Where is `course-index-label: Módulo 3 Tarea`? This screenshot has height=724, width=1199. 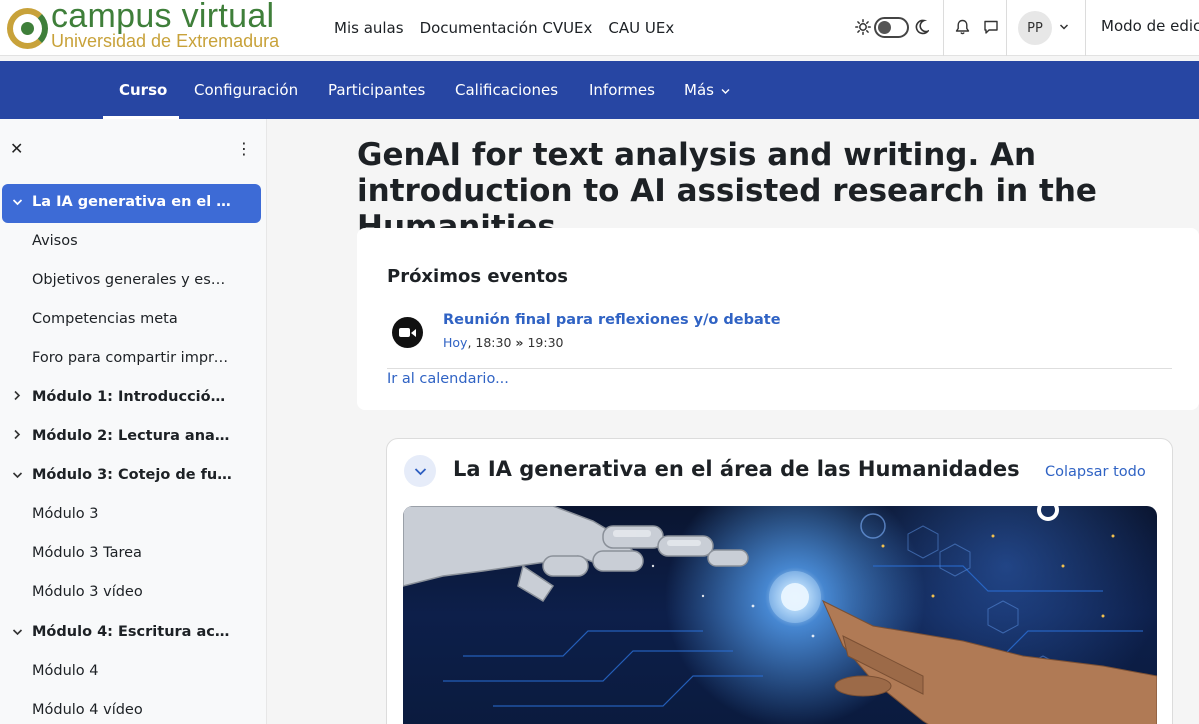
course-index-label: Módulo 3 Tarea is located at coordinates (87, 553).